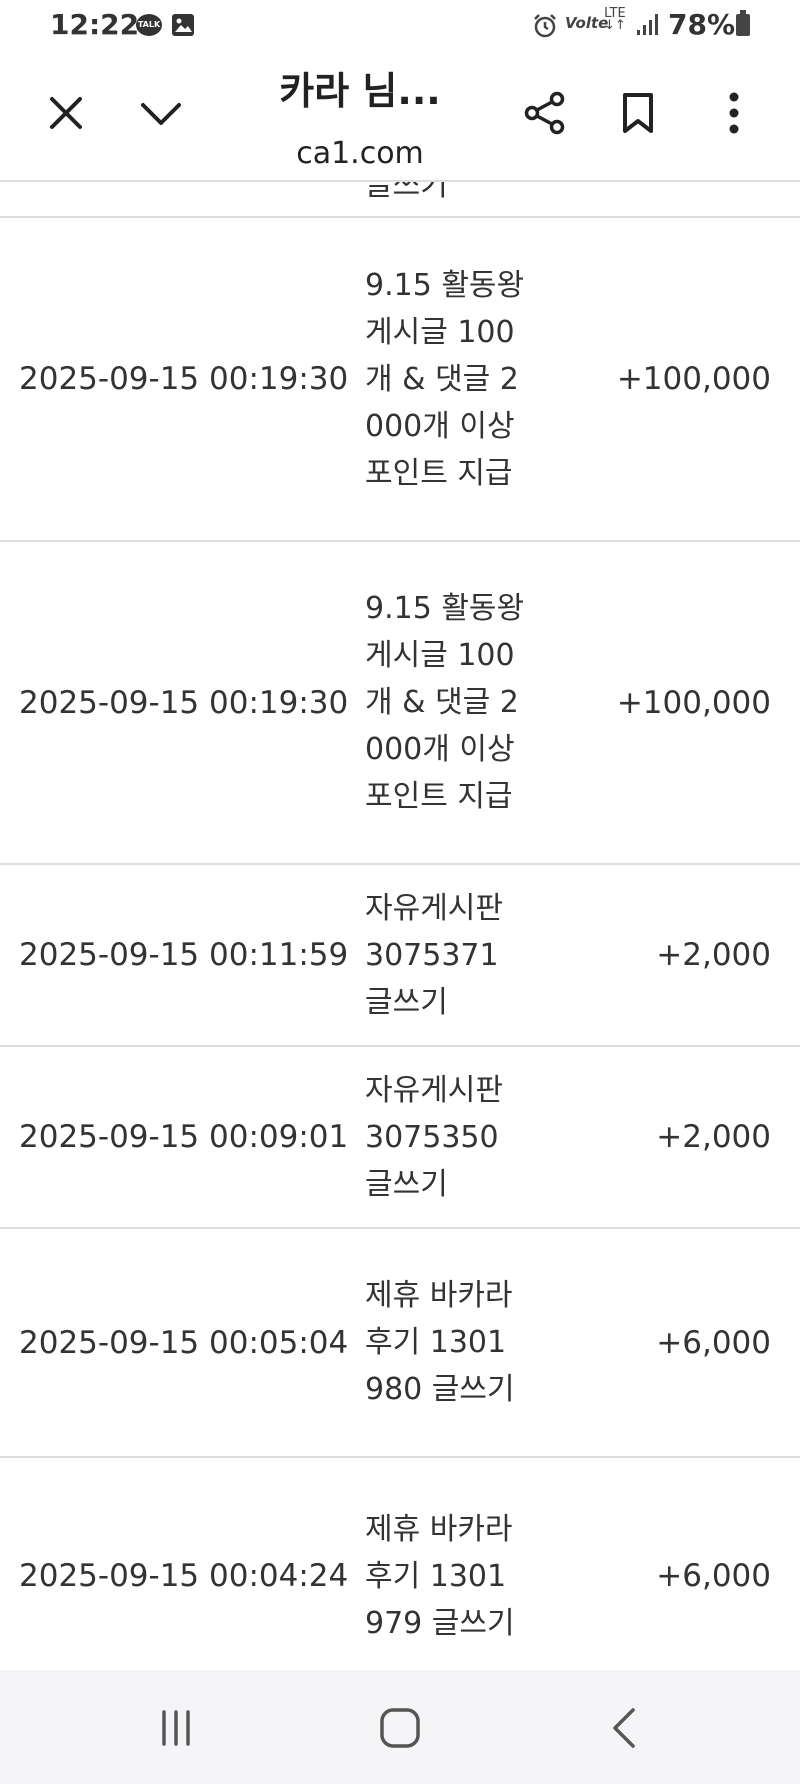  I want to click on recent-apps-button, so click(176, 1728).